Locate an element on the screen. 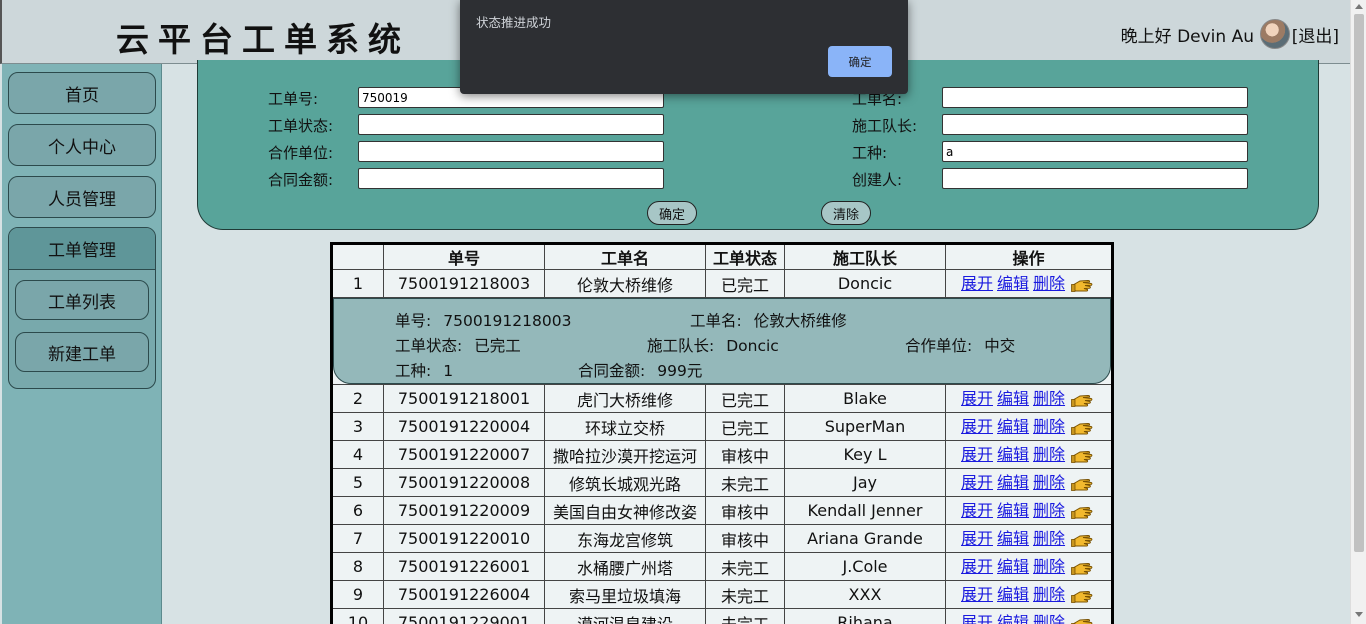 This screenshot has height=624, width=1366. sidebar-subitem-new-order: 新建工单 is located at coordinates (82, 352).